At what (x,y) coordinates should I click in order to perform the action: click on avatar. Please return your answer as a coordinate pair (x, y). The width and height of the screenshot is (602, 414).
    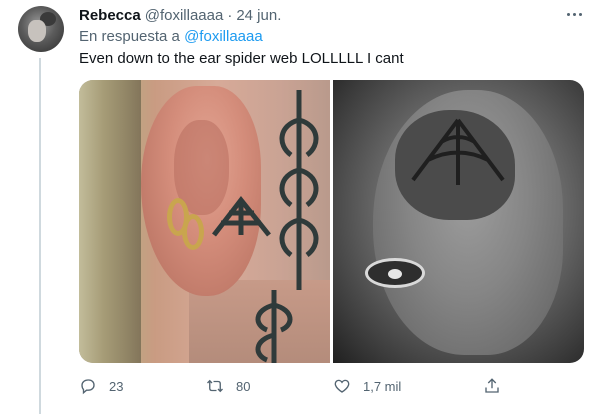
    Looking at the image, I should click on (41, 29).